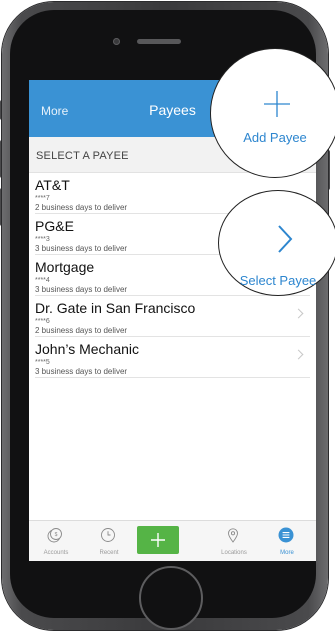 This screenshot has width=335, height=634. Describe the element at coordinates (275, 137) in the screenshot. I see `add-payee-label: Add Payee` at that location.